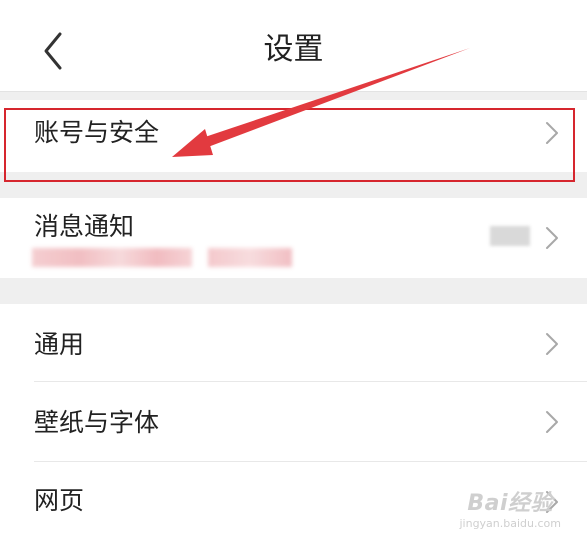  I want to click on settings-item-label: 通用, so click(59, 344).